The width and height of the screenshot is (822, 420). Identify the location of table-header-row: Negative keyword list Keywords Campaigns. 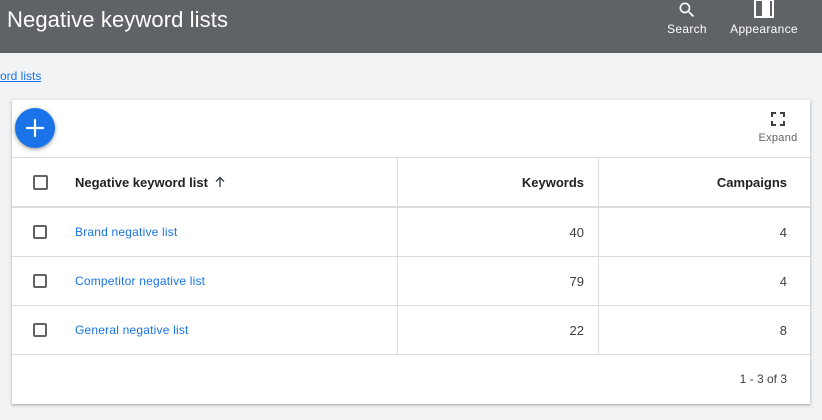
(411, 183).